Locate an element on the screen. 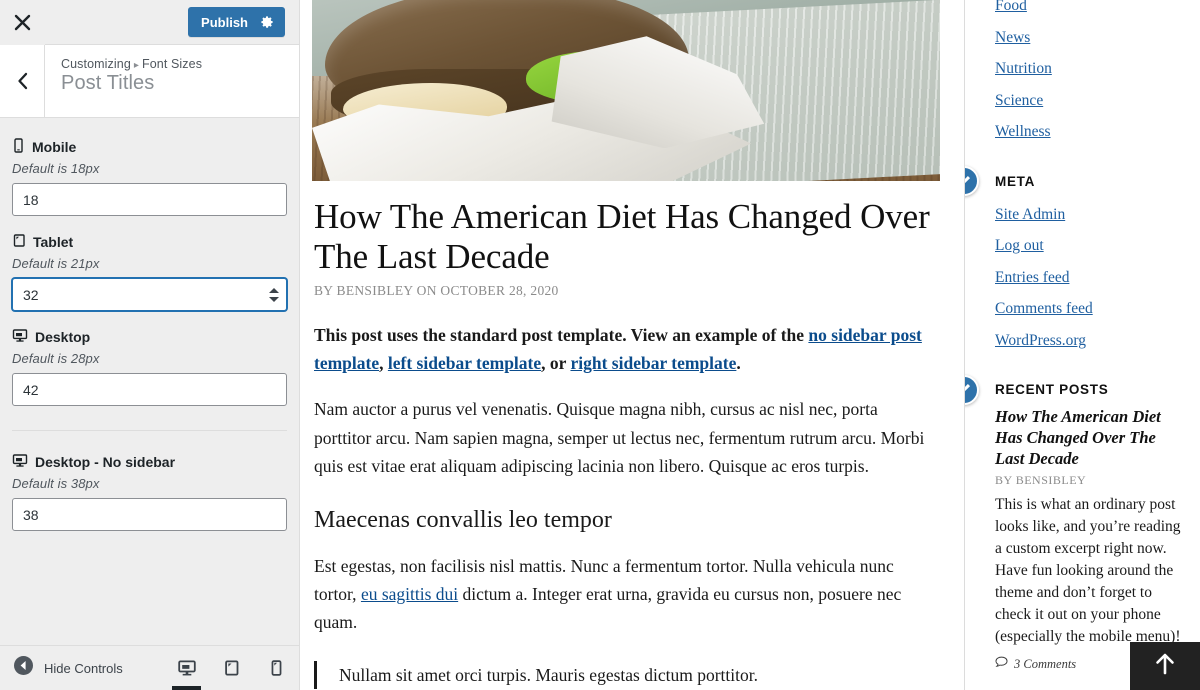  input-wrap-tablet is located at coordinates (149, 294).